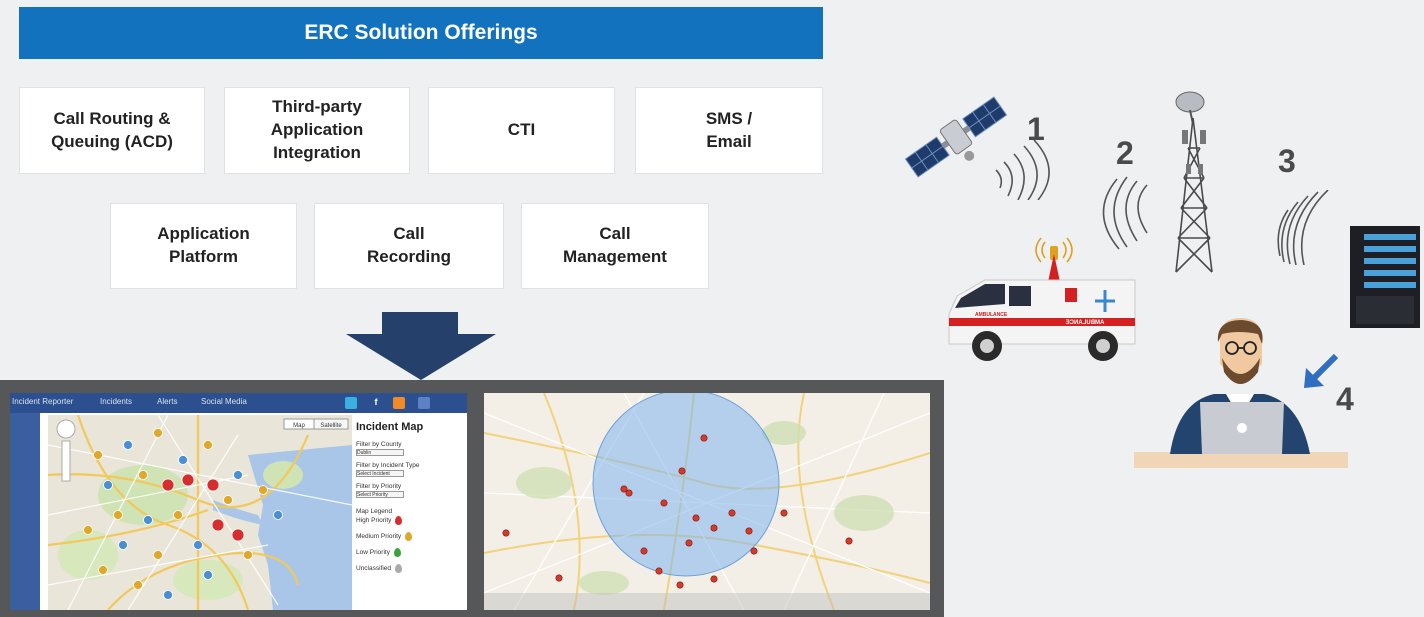  Describe the element at coordinates (410, 552) in the screenshot. I see `legend-low: Low Priority` at that location.